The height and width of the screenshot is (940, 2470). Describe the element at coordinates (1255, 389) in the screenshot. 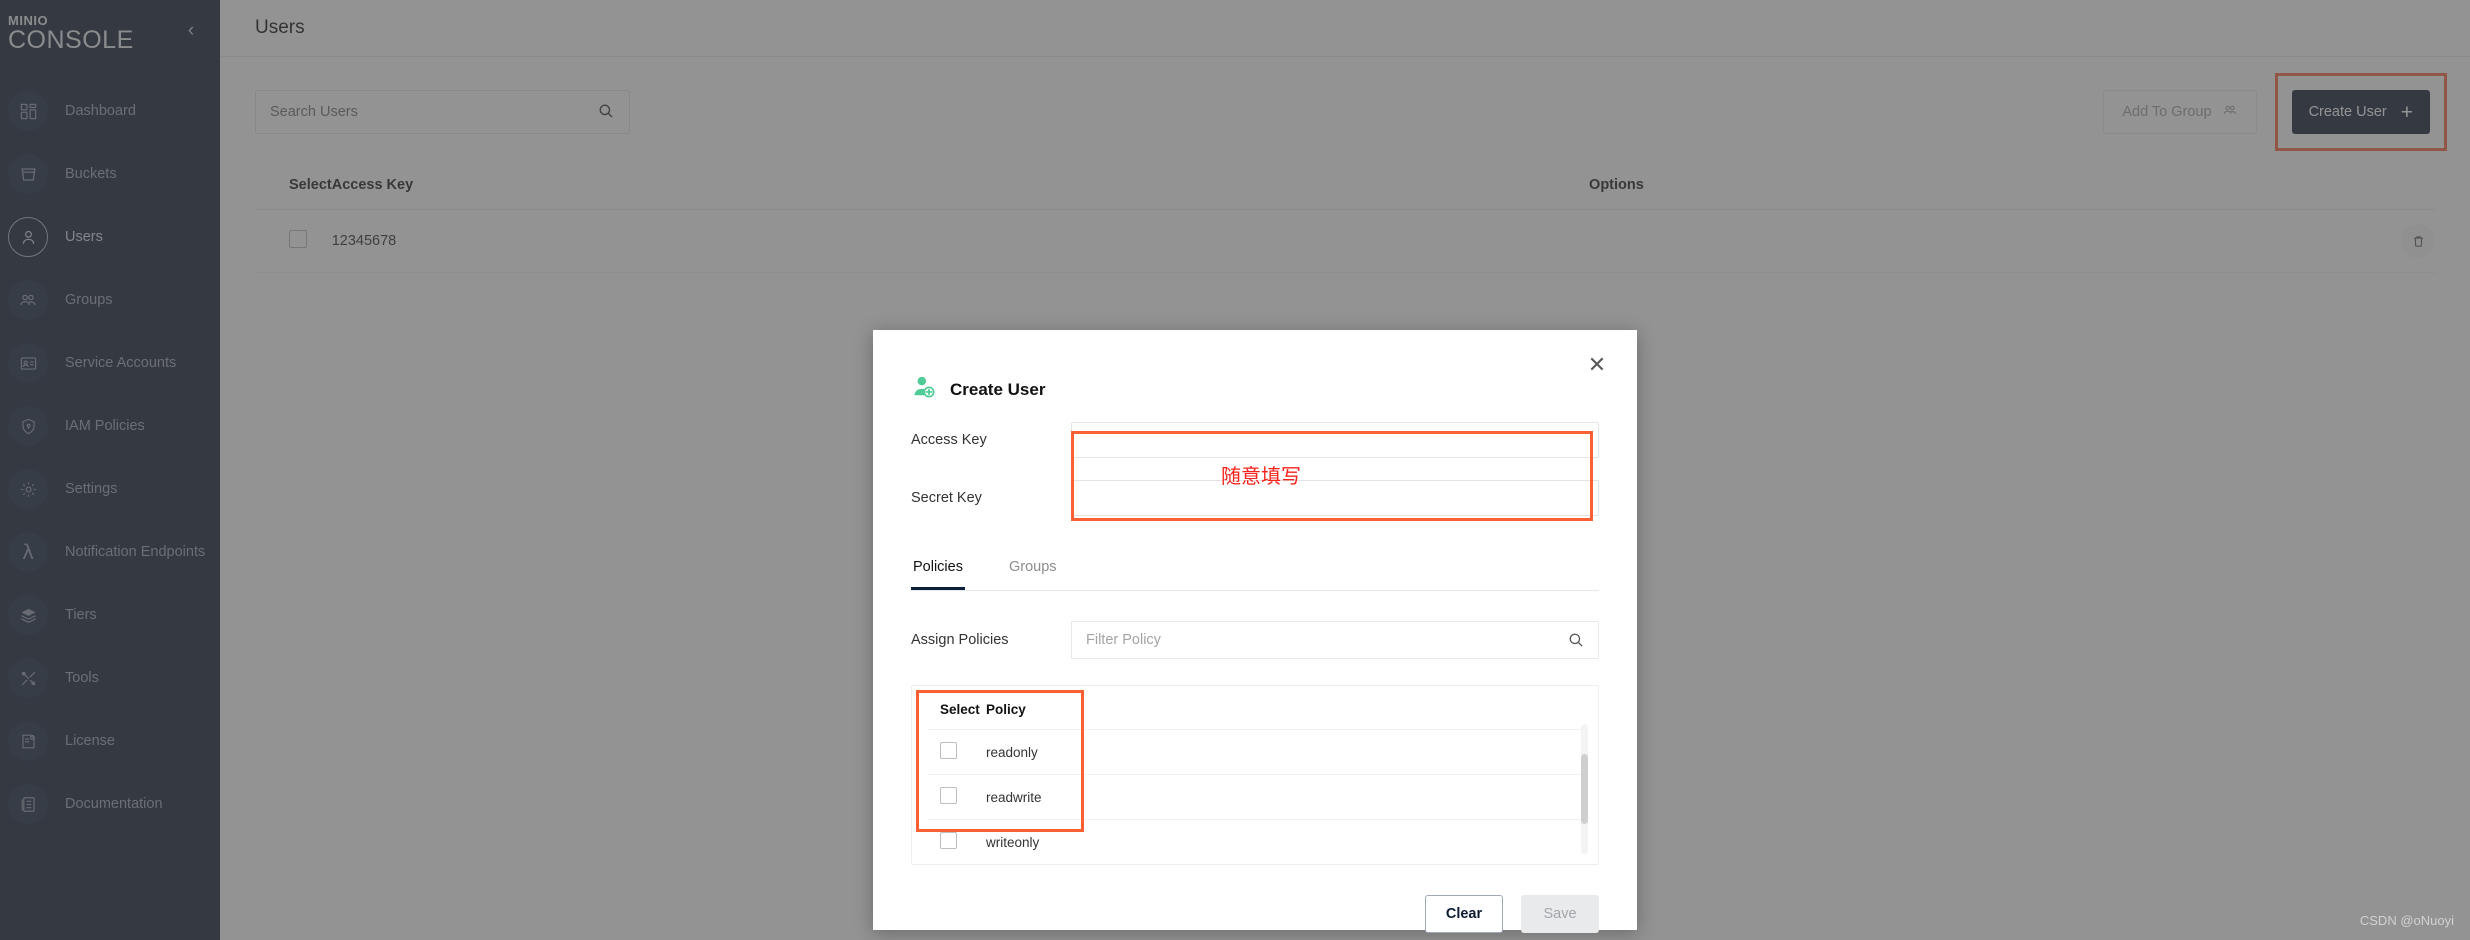

I see `modal-header: Create User` at that location.